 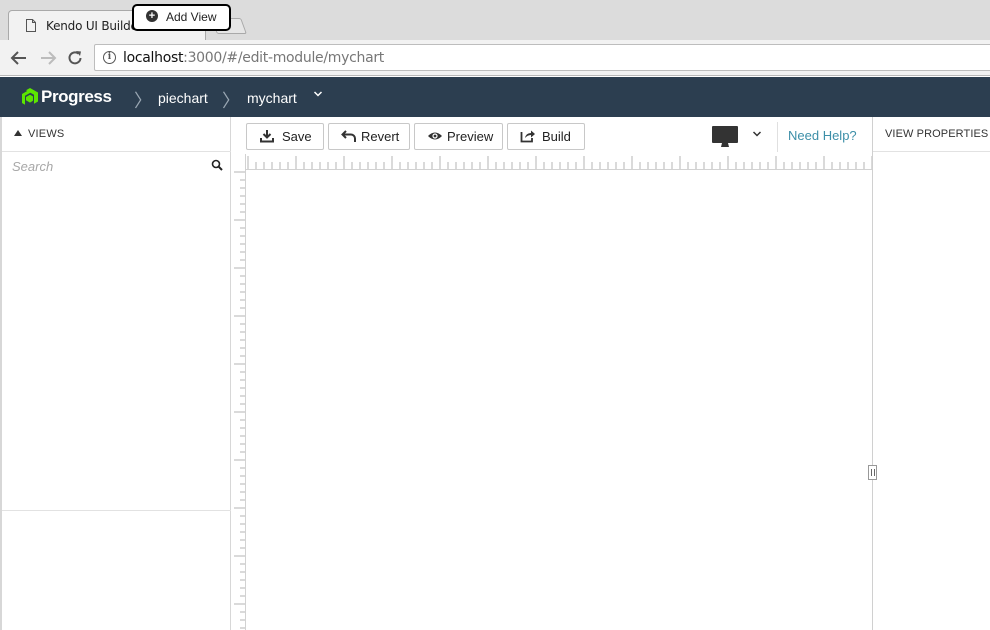 I want to click on browser-toolbar: i localhost:3000/#/edit-module/mychart, so click(x=495, y=58).